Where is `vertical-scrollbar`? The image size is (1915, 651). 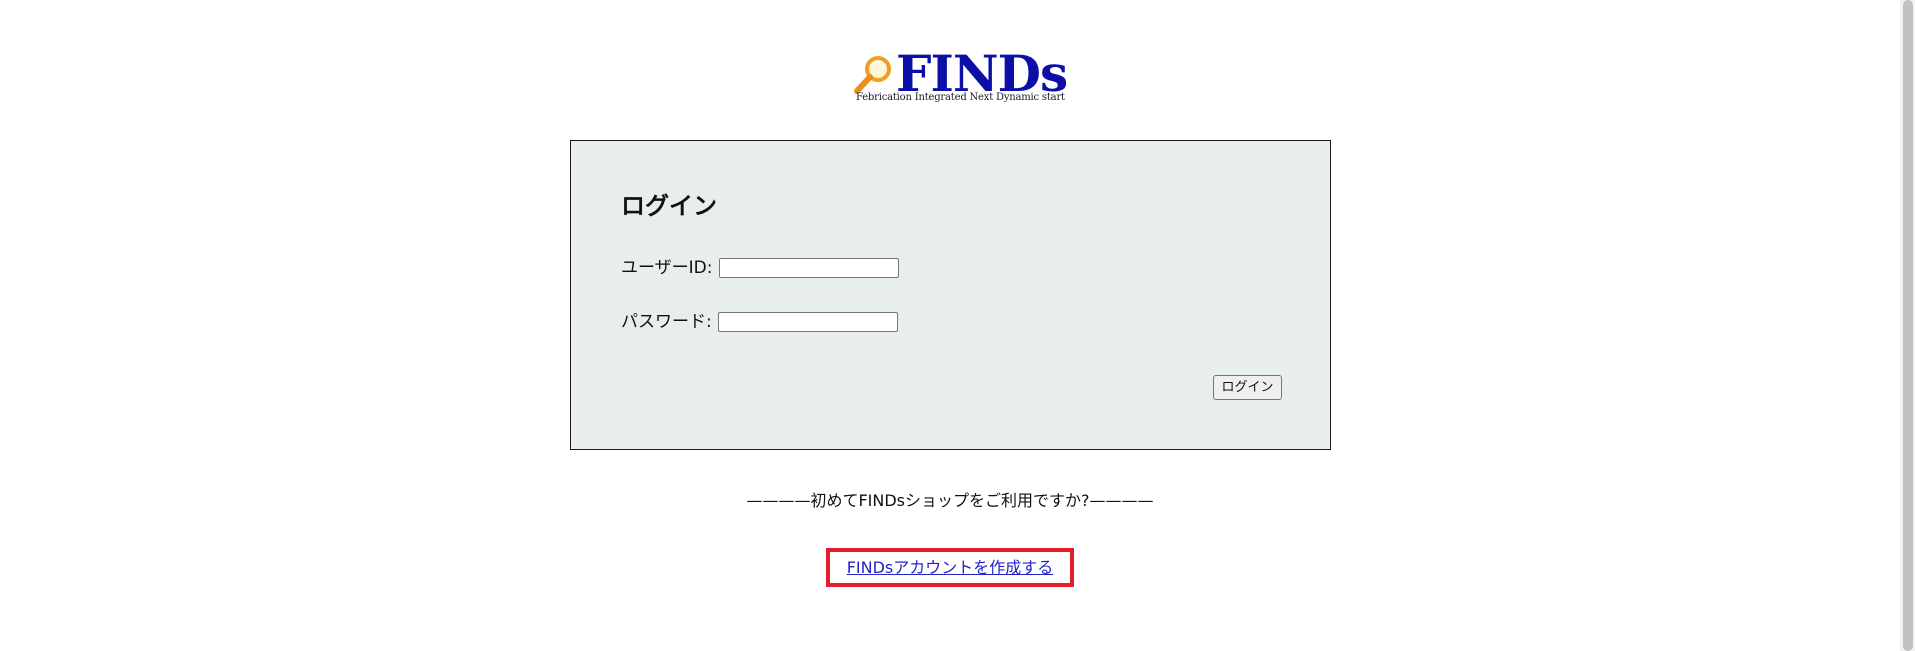
vertical-scrollbar is located at coordinates (1907, 325).